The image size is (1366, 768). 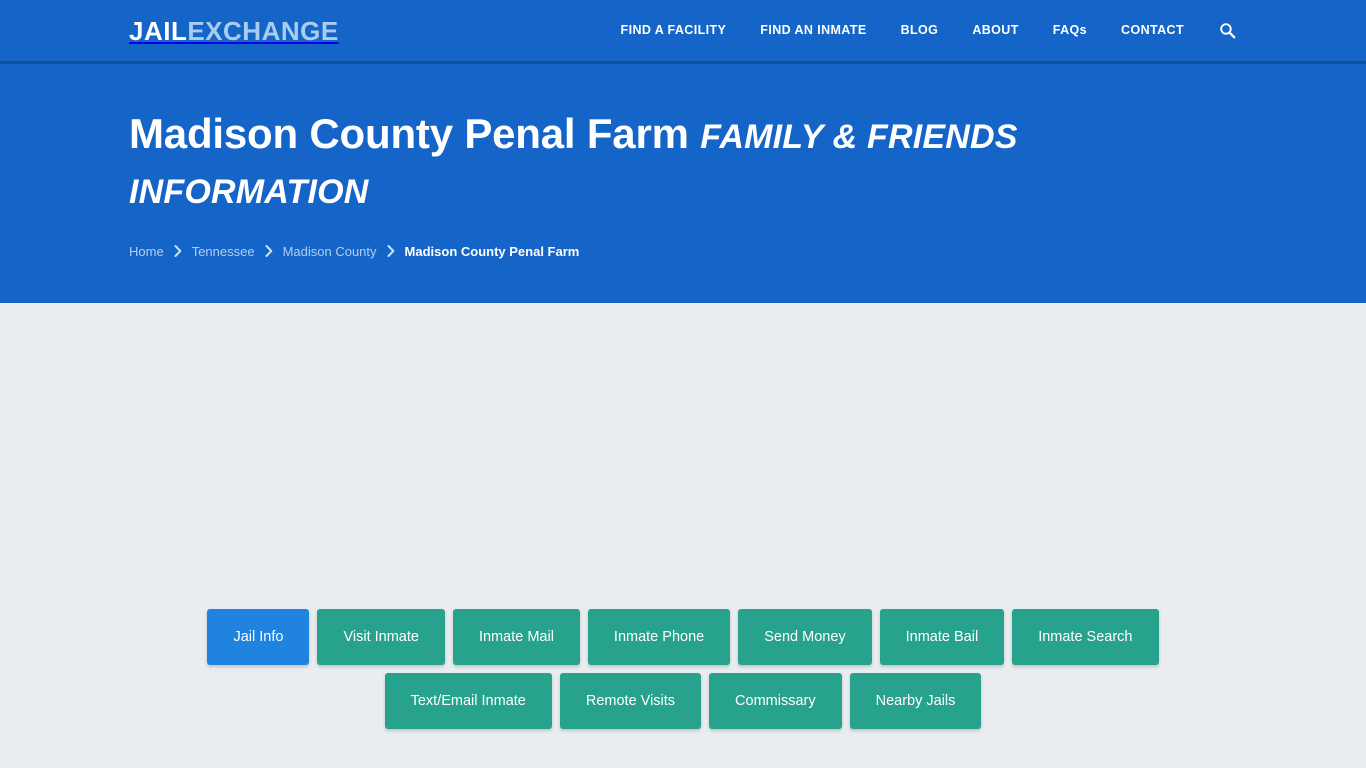 What do you see at coordinates (158, 30) in the screenshot?
I see `logo-text-jail: JAIL` at bounding box center [158, 30].